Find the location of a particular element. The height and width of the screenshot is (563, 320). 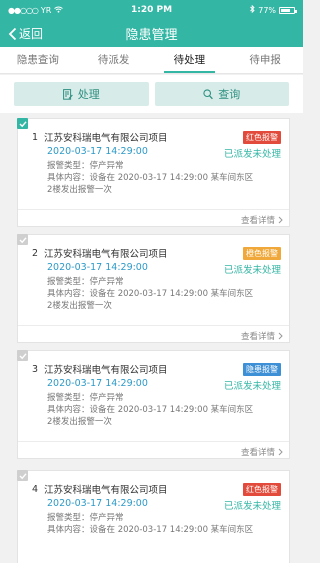

battery-percent: 77% is located at coordinates (267, 10).